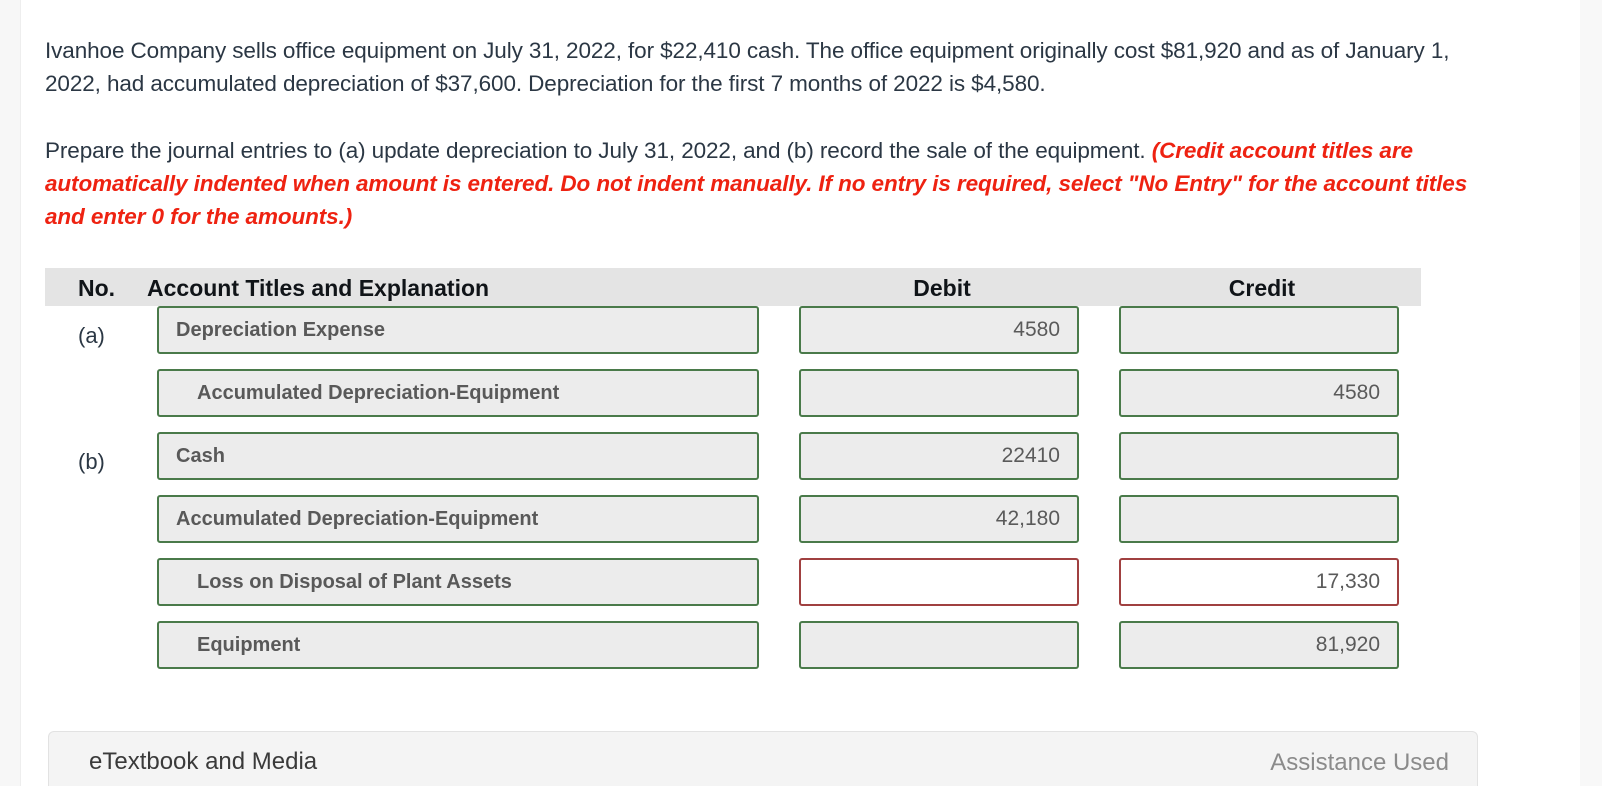 The width and height of the screenshot is (1602, 786). What do you see at coordinates (939, 519) in the screenshot?
I see `debit-amount-input: 42,180` at bounding box center [939, 519].